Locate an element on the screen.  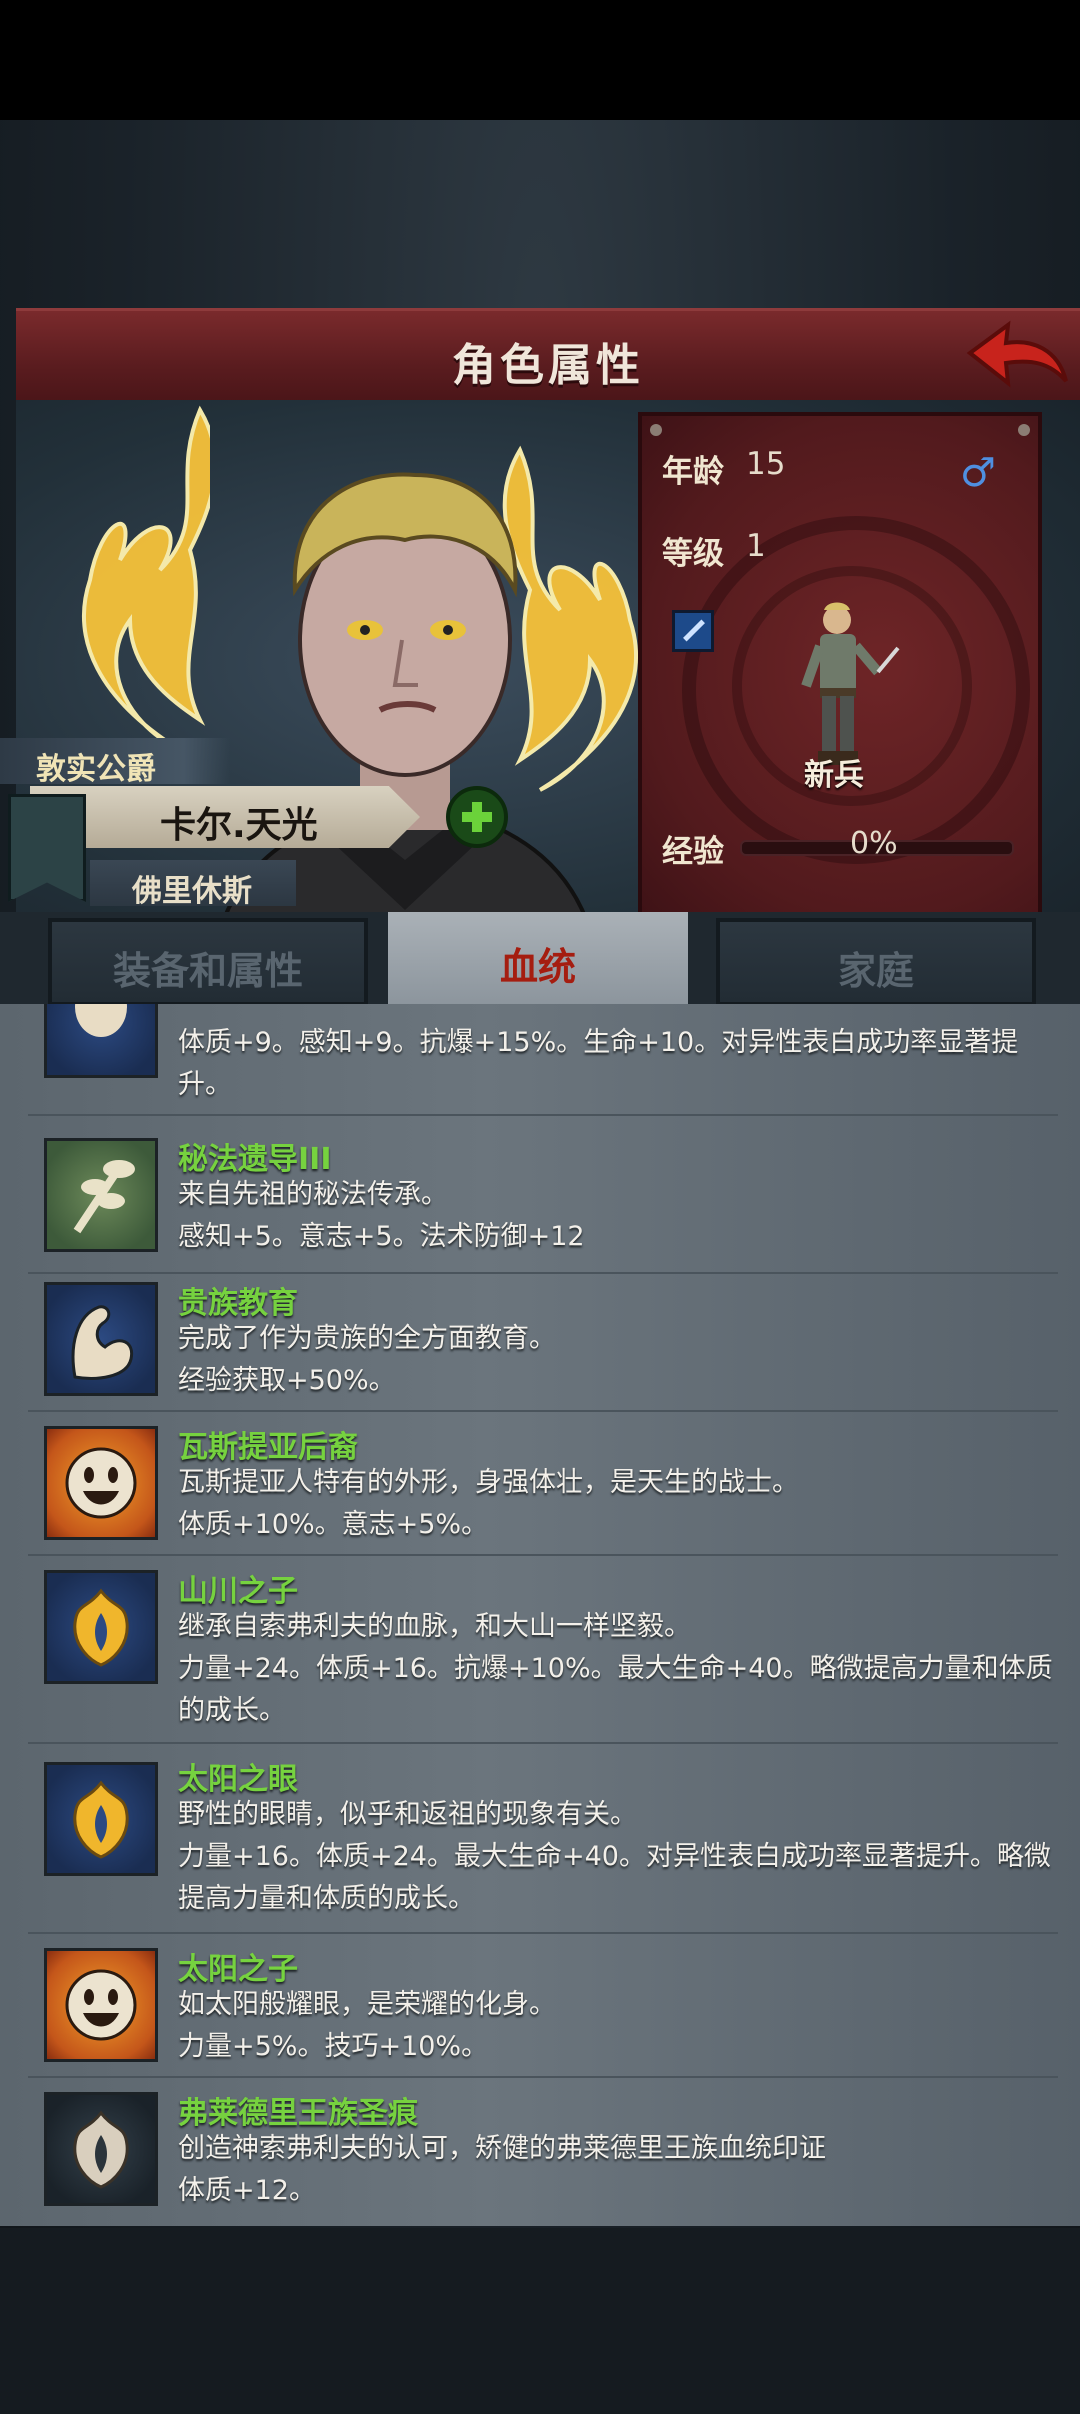
trait-description: 来自先祖的秘法传承。 感知+5。意志+5。法术防御+12 is located at coordinates (381, 1215).